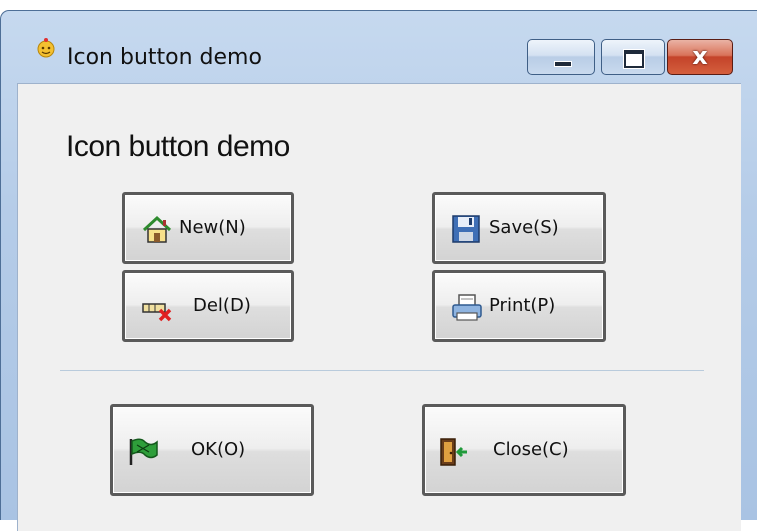  What do you see at coordinates (524, 227) in the screenshot?
I see `save-button-label: Save(S)` at bounding box center [524, 227].